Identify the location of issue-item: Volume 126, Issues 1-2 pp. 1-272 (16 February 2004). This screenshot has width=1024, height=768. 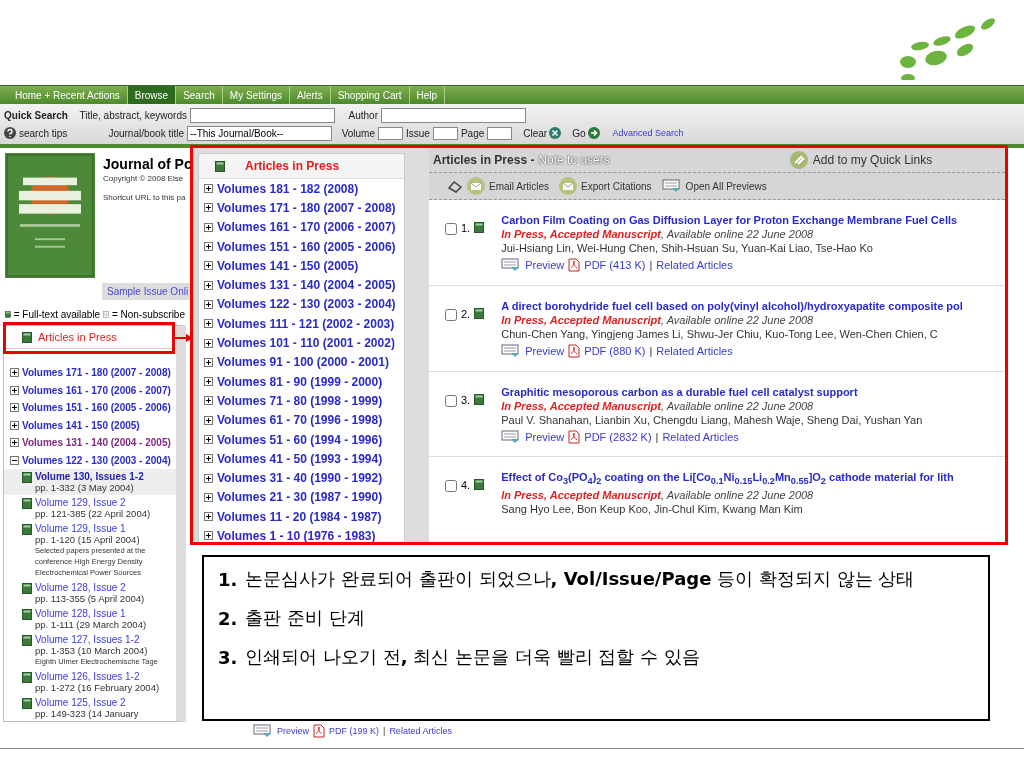
(90, 682).